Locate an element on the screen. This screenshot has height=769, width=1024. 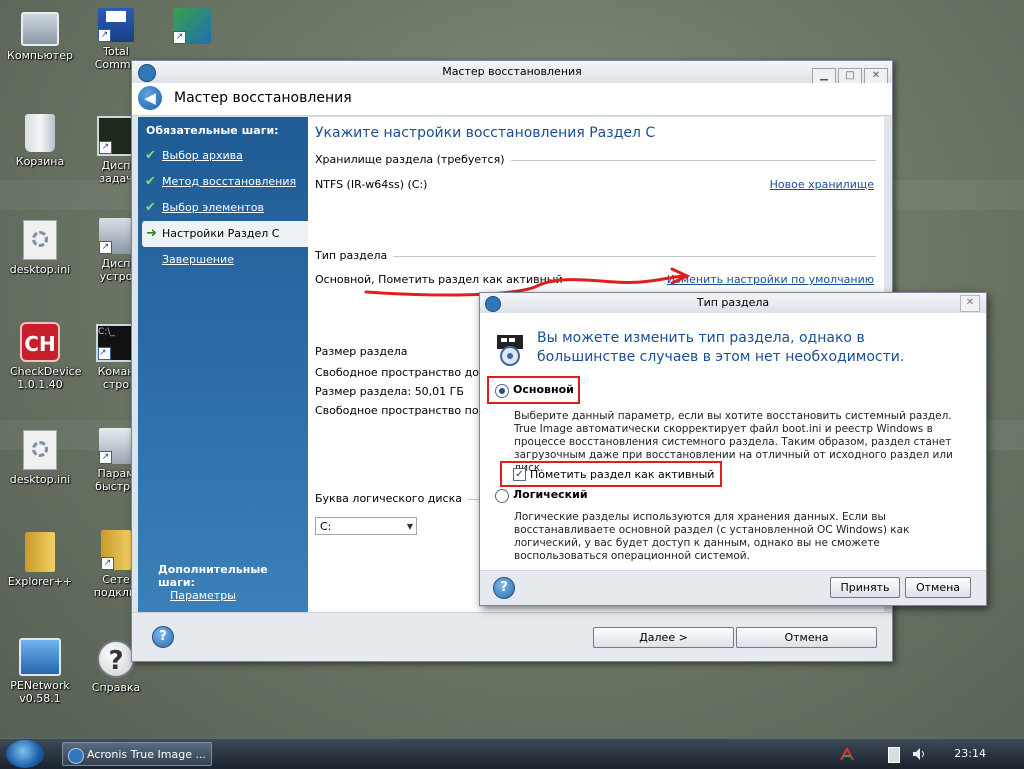
desktop-icon-label: Explorer++ is located at coordinates (40, 581).